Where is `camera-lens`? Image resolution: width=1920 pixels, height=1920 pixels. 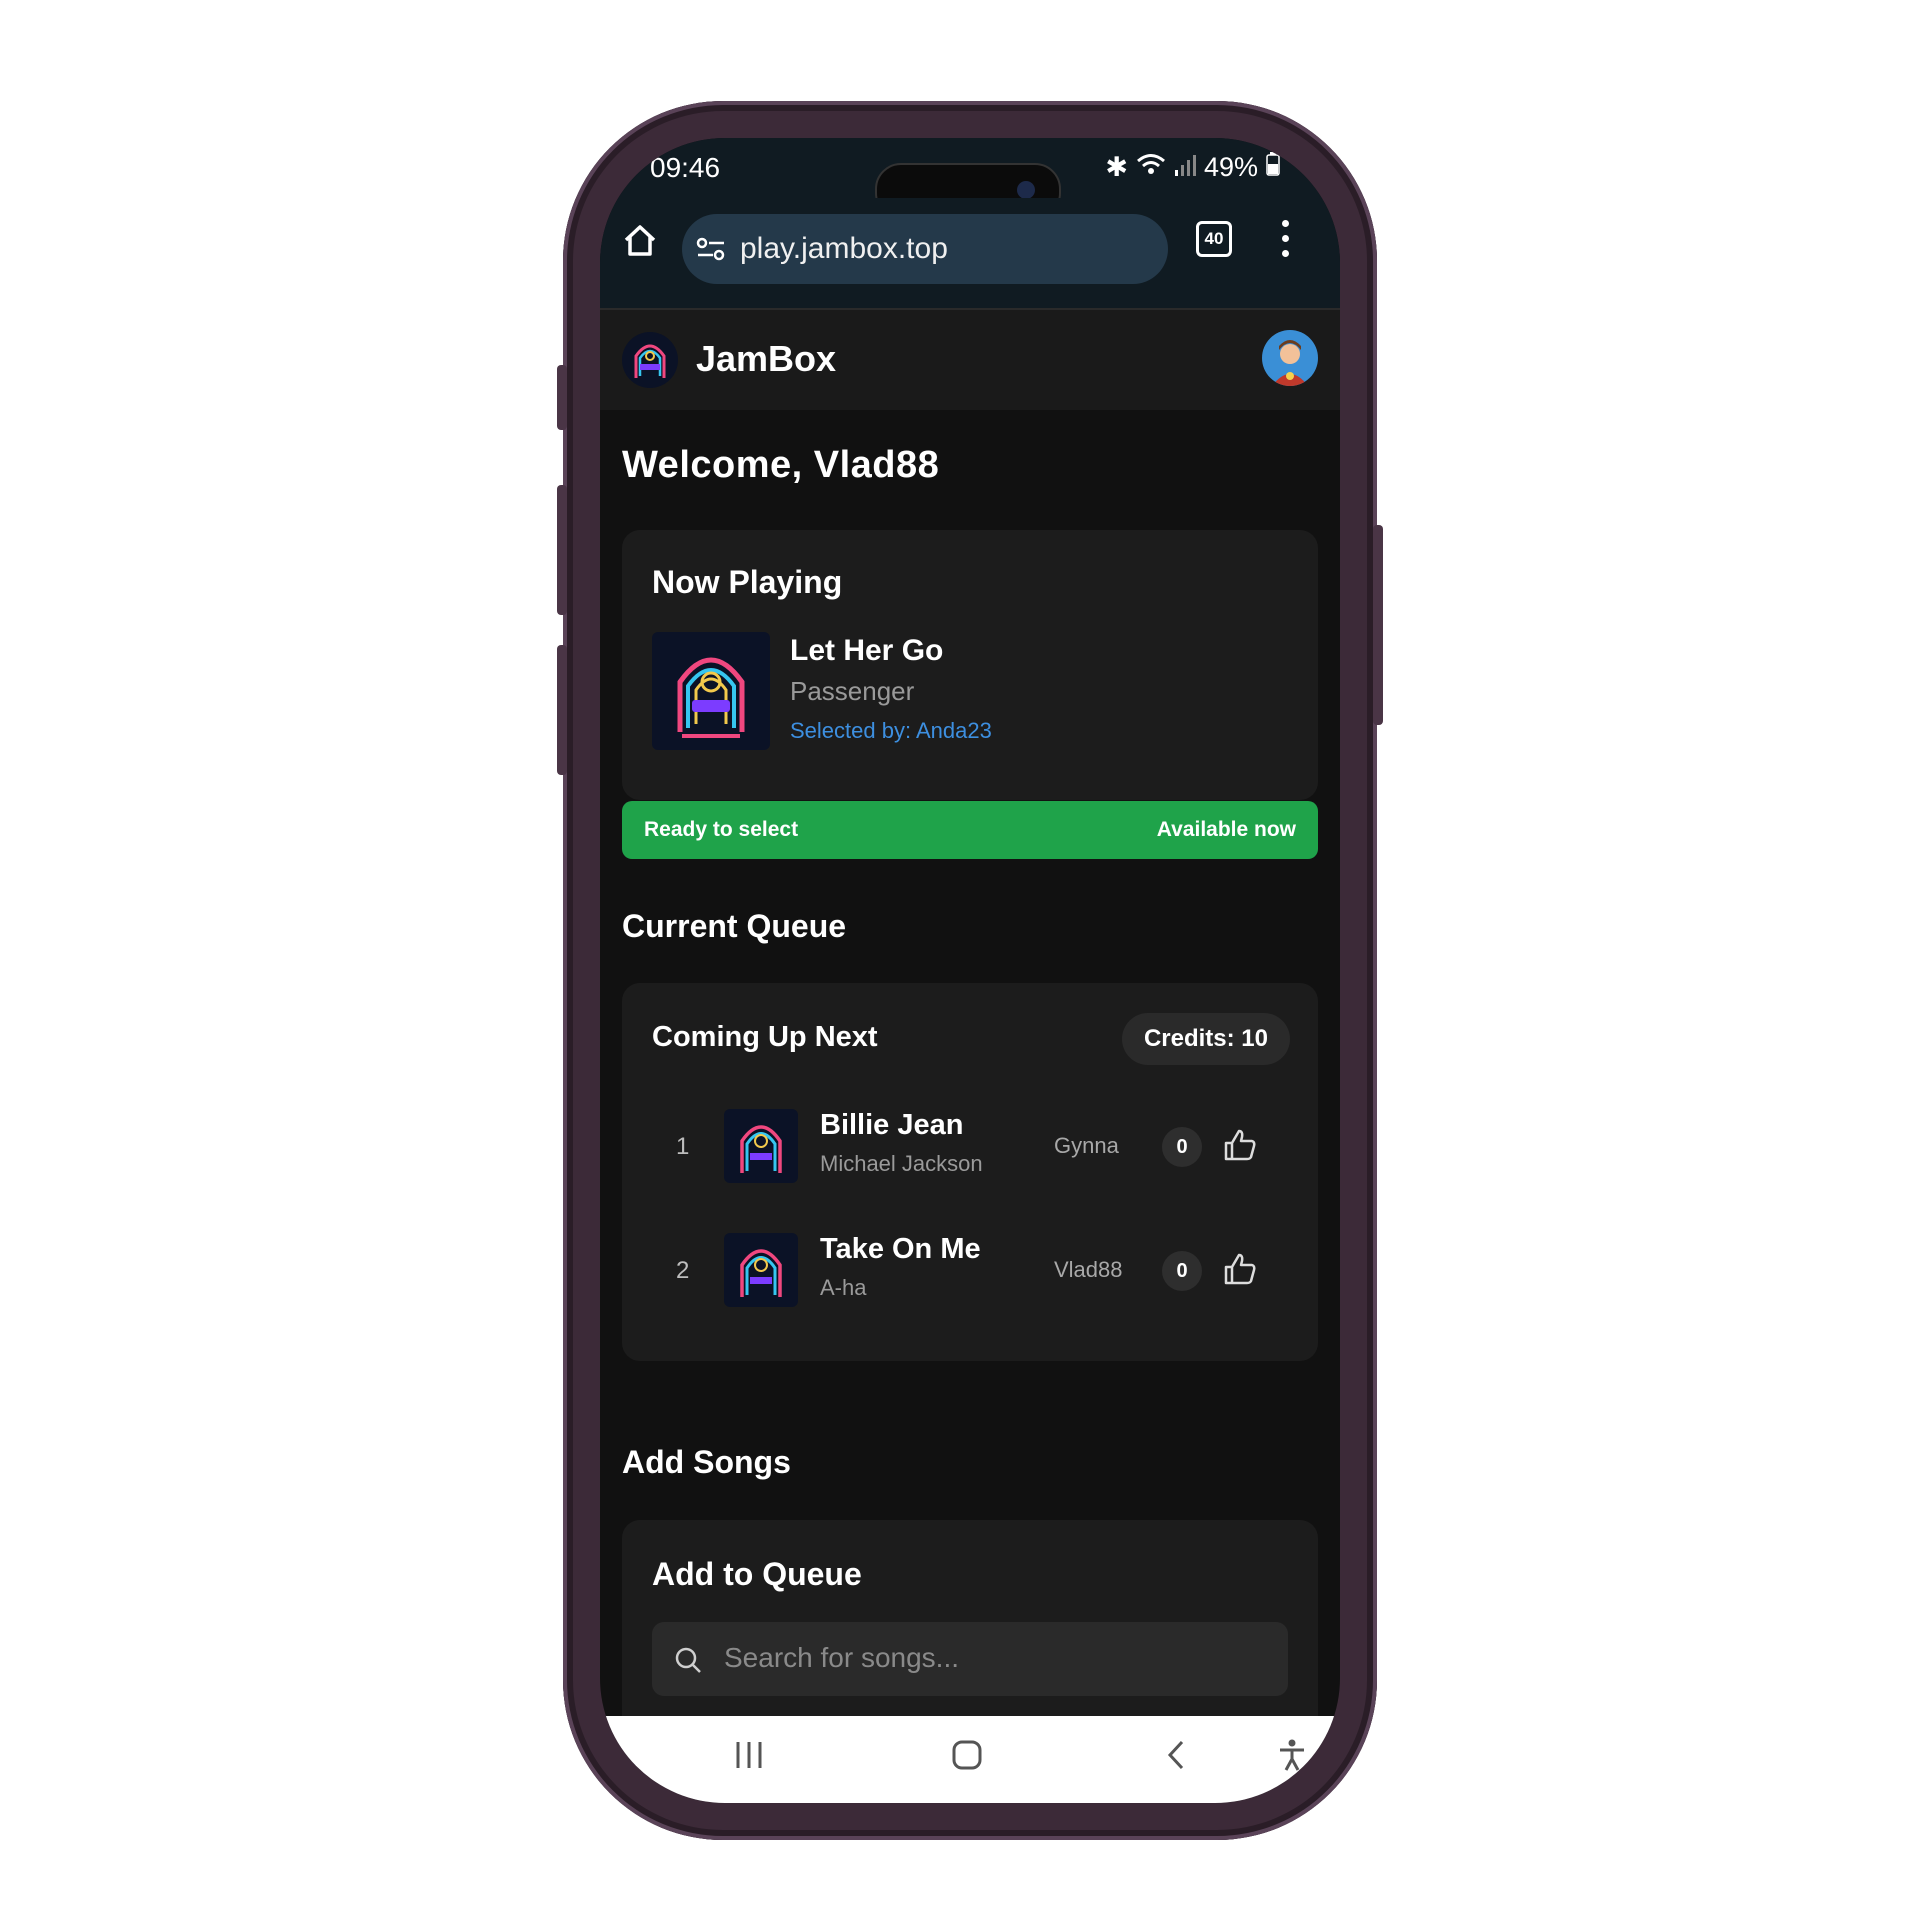 camera-lens is located at coordinates (1026, 190).